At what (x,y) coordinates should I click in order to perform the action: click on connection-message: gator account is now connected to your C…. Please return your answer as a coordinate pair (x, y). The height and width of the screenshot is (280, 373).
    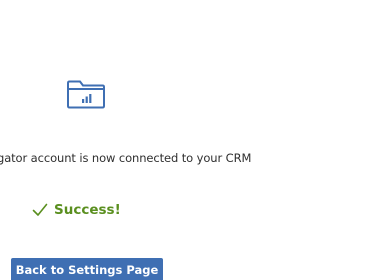
    Looking at the image, I should click on (126, 158).